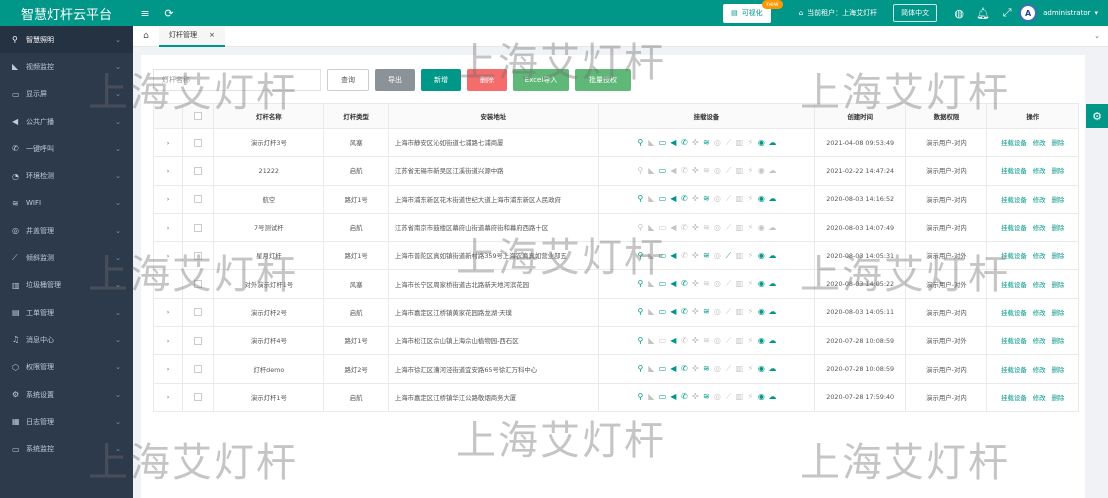 Image resolution: width=1108 pixels, height=498 pixels. I want to click on sidebar-item: ◎ 井盖管理 ⌄, so click(66, 230).